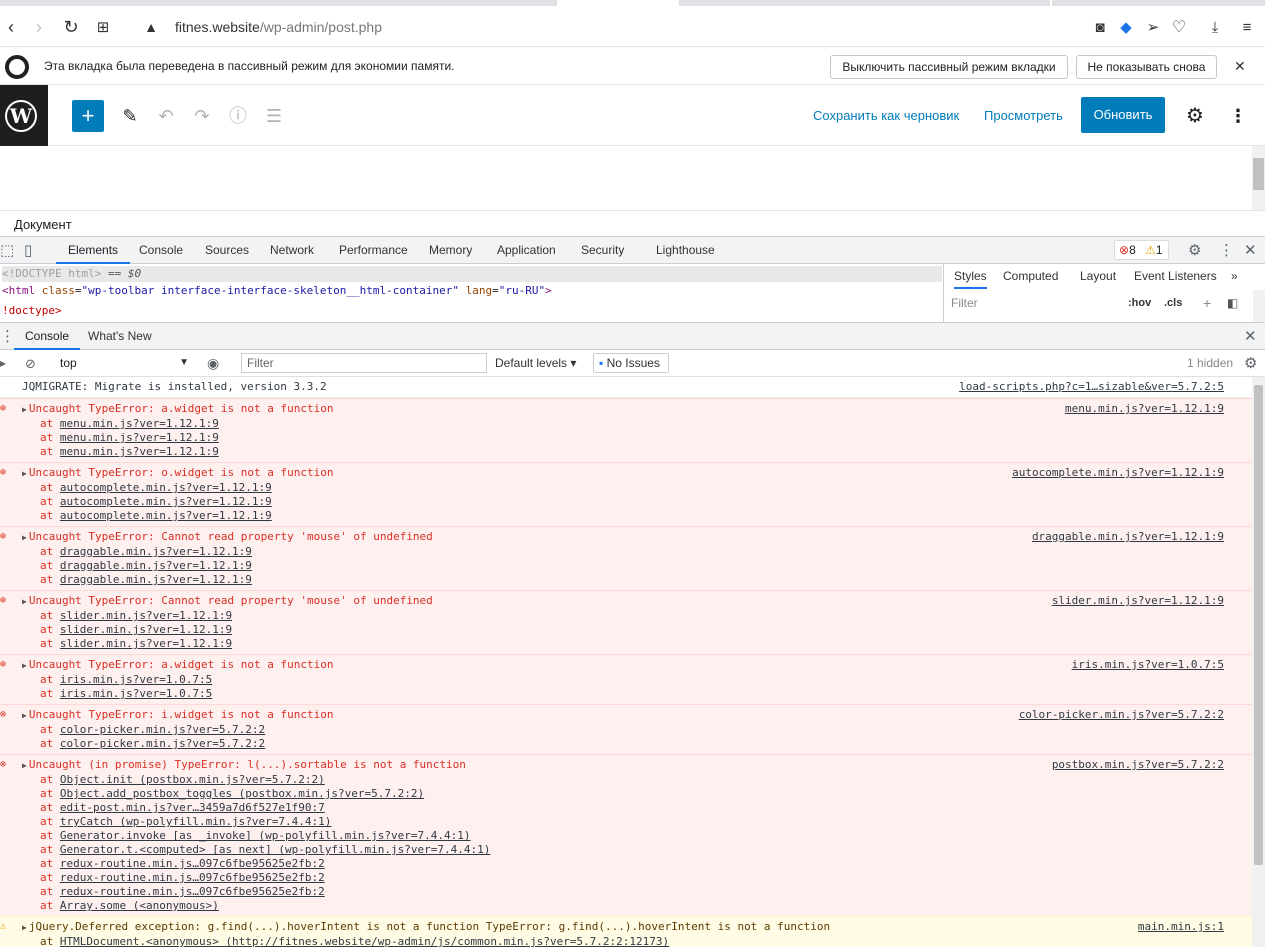 This screenshot has width=1265, height=947. Describe the element at coordinates (93, 250) in the screenshot. I see `tab-elements: Elements` at that location.